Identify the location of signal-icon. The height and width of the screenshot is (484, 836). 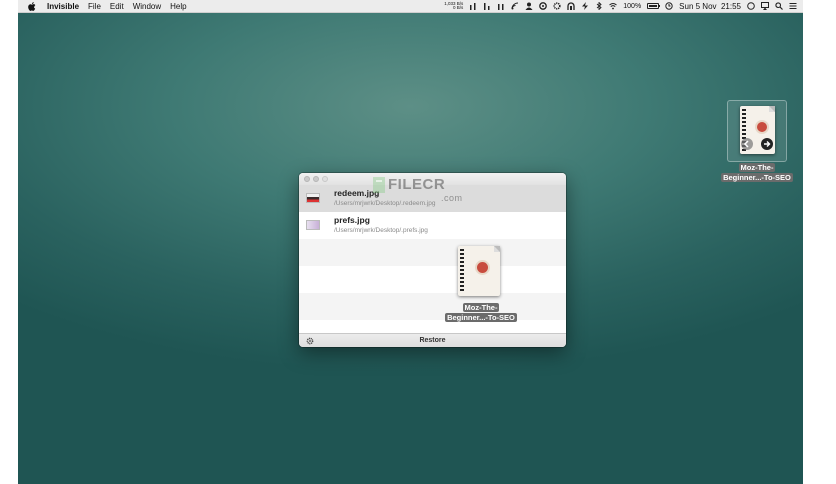
(515, 6).